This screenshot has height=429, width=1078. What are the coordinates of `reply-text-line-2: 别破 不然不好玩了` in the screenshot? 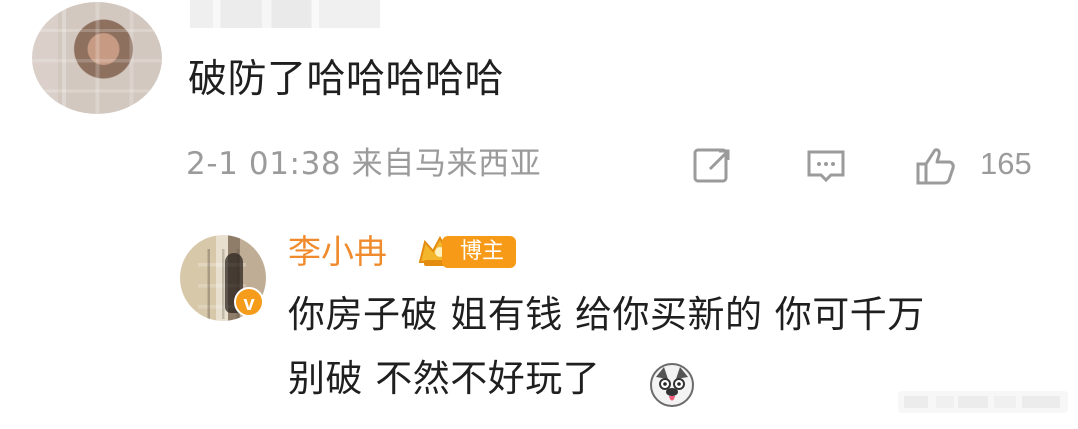 It's located at (444, 378).